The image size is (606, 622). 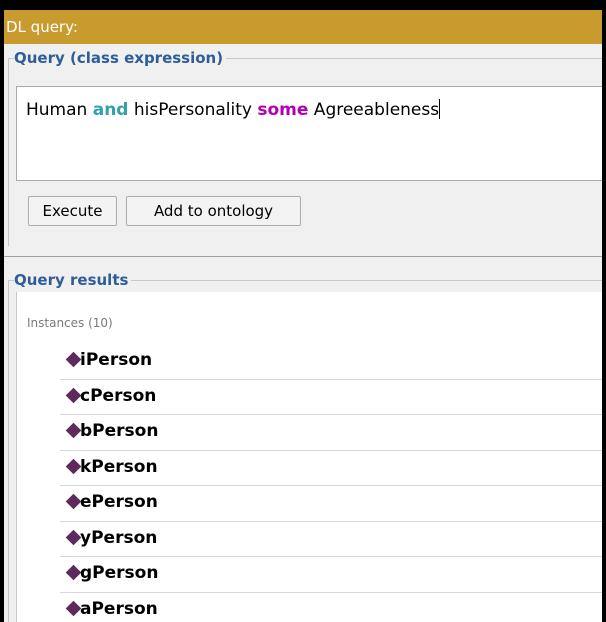 What do you see at coordinates (440, 109) in the screenshot?
I see `text-caret` at bounding box center [440, 109].